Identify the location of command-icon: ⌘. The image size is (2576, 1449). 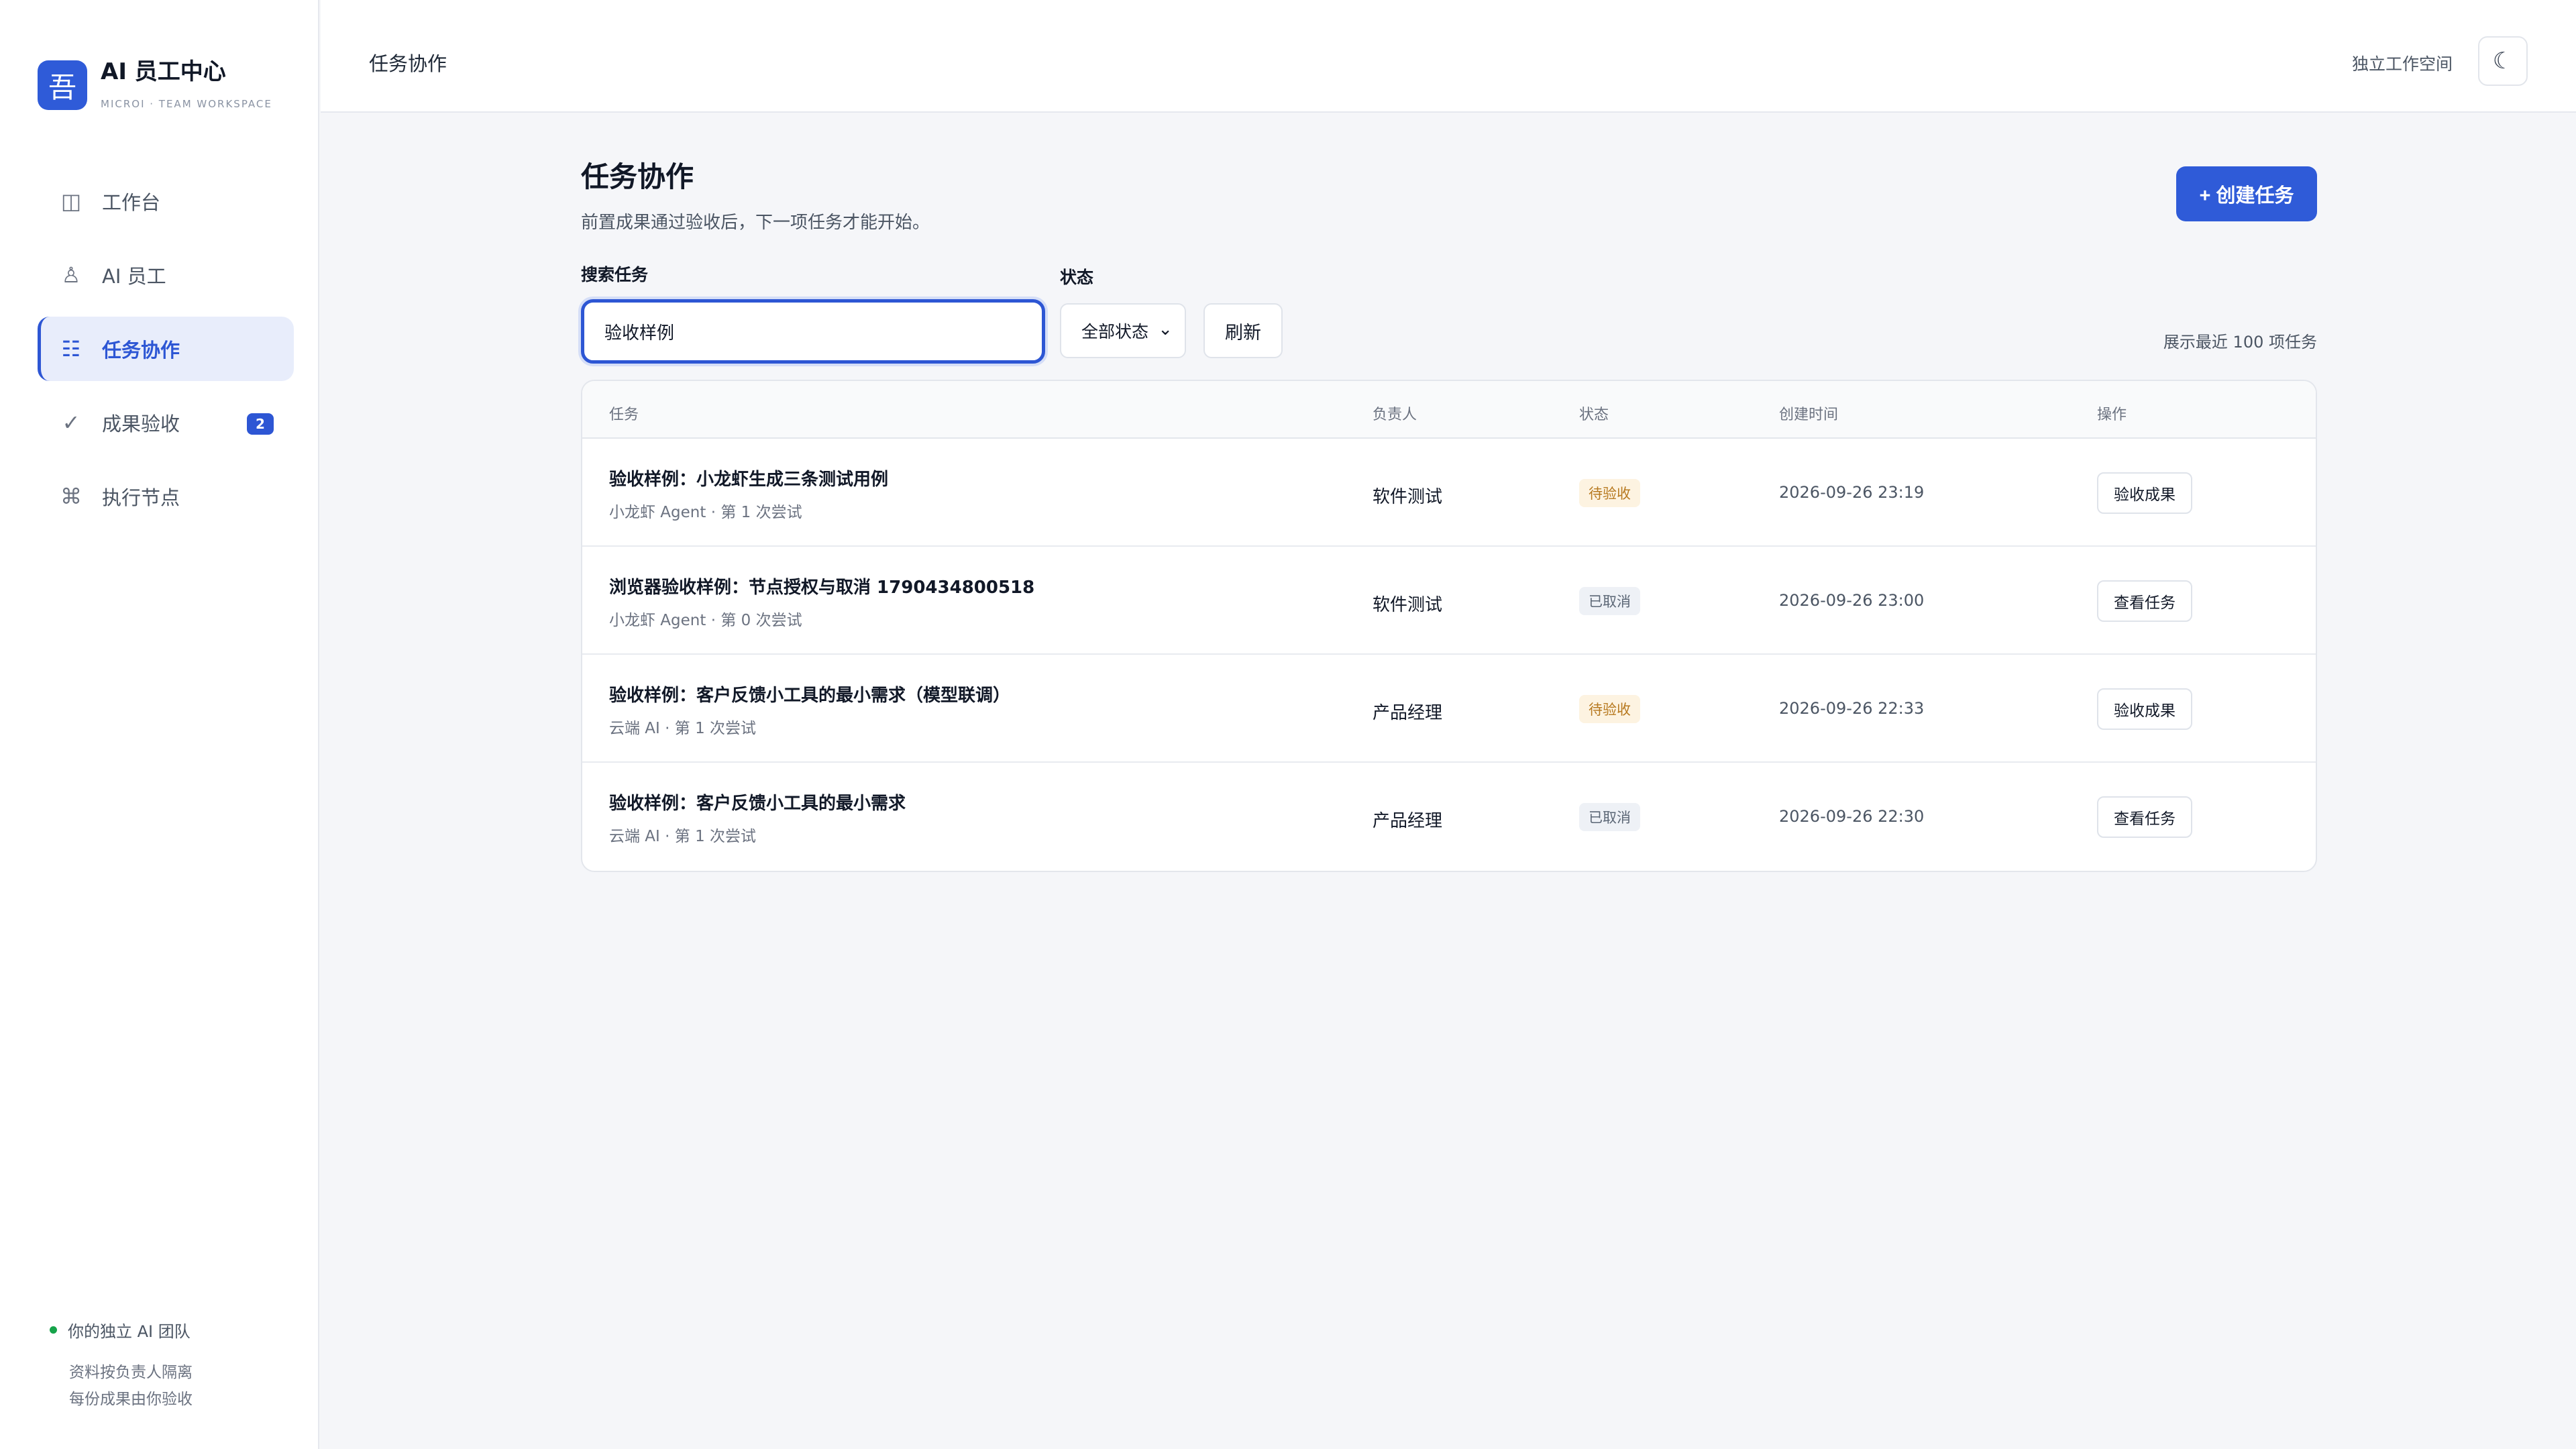
(71, 496).